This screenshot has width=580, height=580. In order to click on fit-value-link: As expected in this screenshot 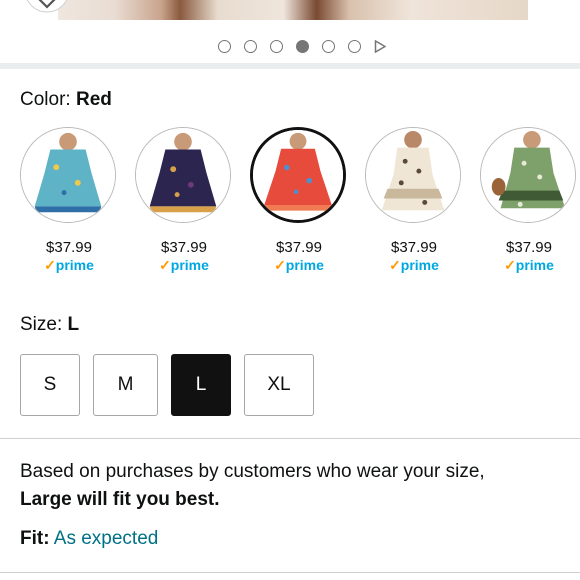, I will do `click(106, 538)`.